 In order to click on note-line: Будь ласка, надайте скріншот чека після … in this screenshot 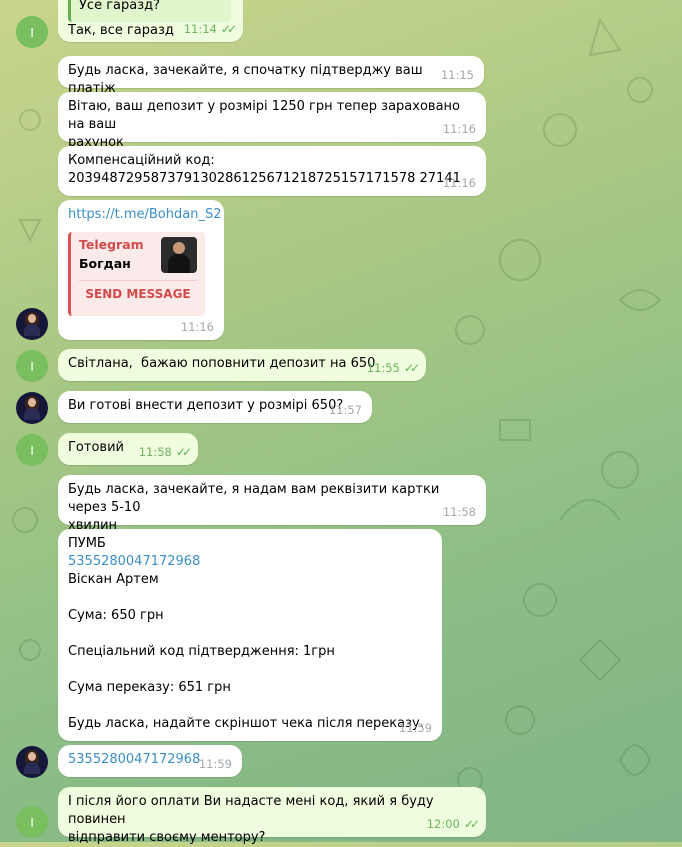, I will do `click(246, 723)`.